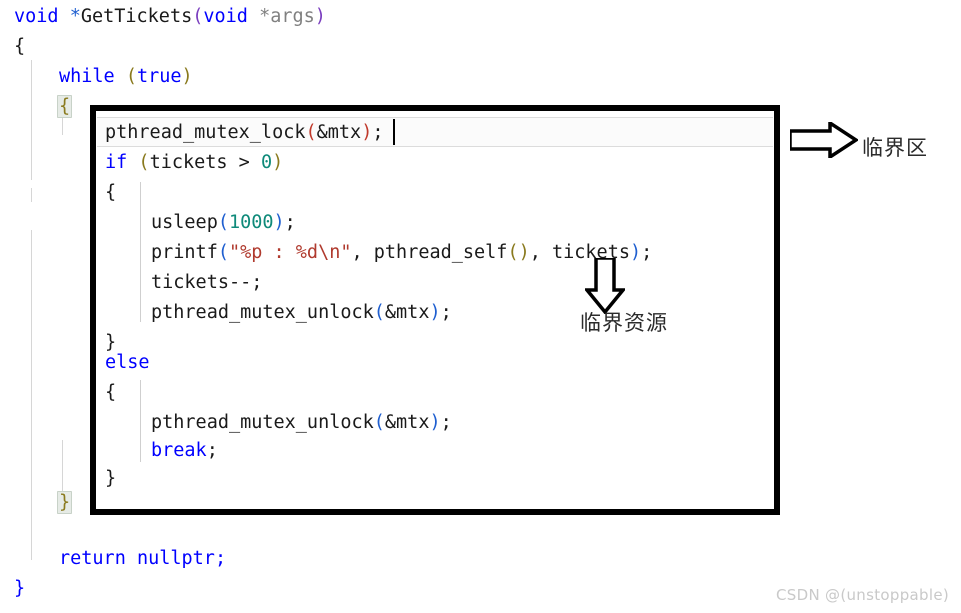 The image size is (961, 613). I want to click on token-close-brace: }, so click(111, 478).